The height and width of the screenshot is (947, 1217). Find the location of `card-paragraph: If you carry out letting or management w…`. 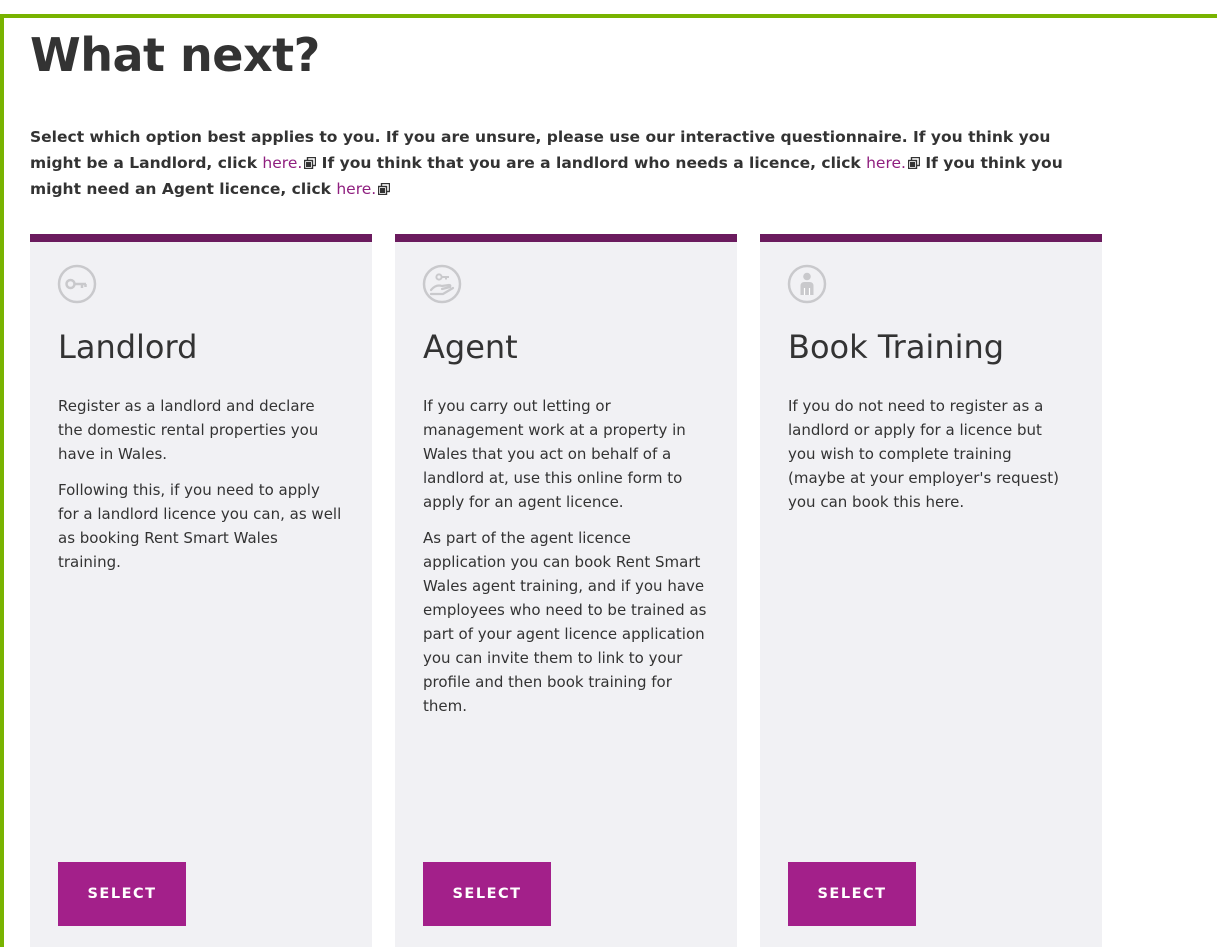

card-paragraph: If you carry out letting or management w… is located at coordinates (554, 454).